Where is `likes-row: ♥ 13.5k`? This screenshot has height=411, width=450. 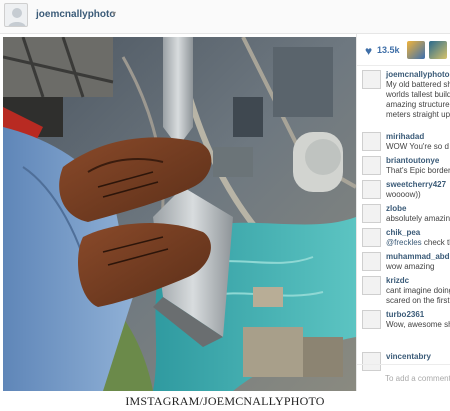 likes-row: ♥ 13.5k is located at coordinates (403, 50).